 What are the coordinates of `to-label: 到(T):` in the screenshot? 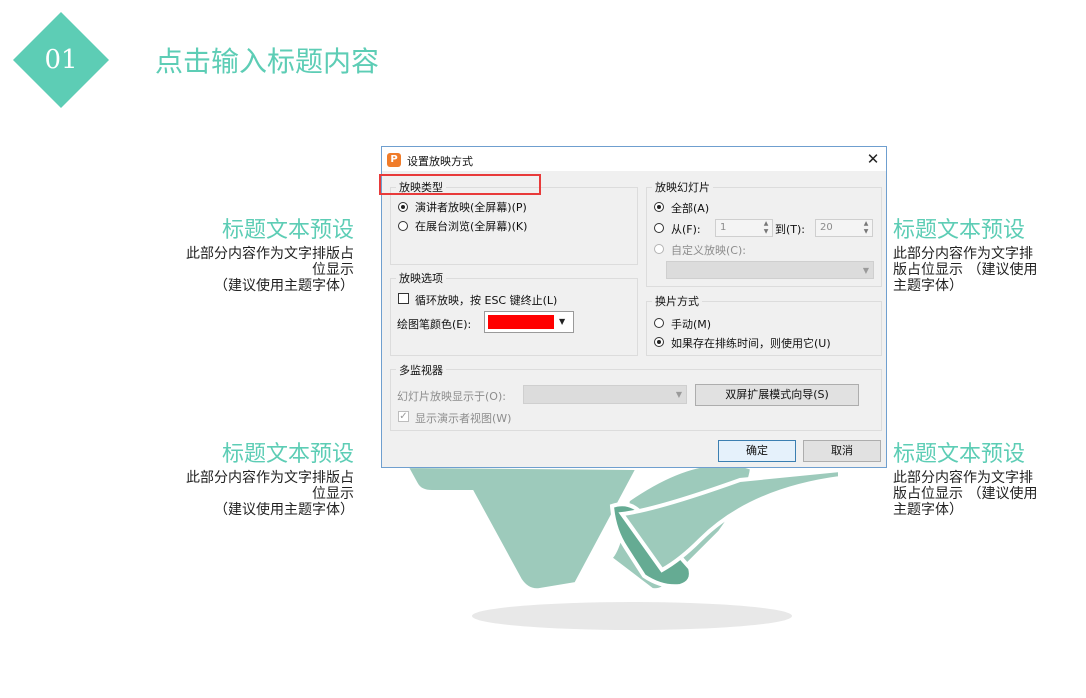 It's located at (790, 229).